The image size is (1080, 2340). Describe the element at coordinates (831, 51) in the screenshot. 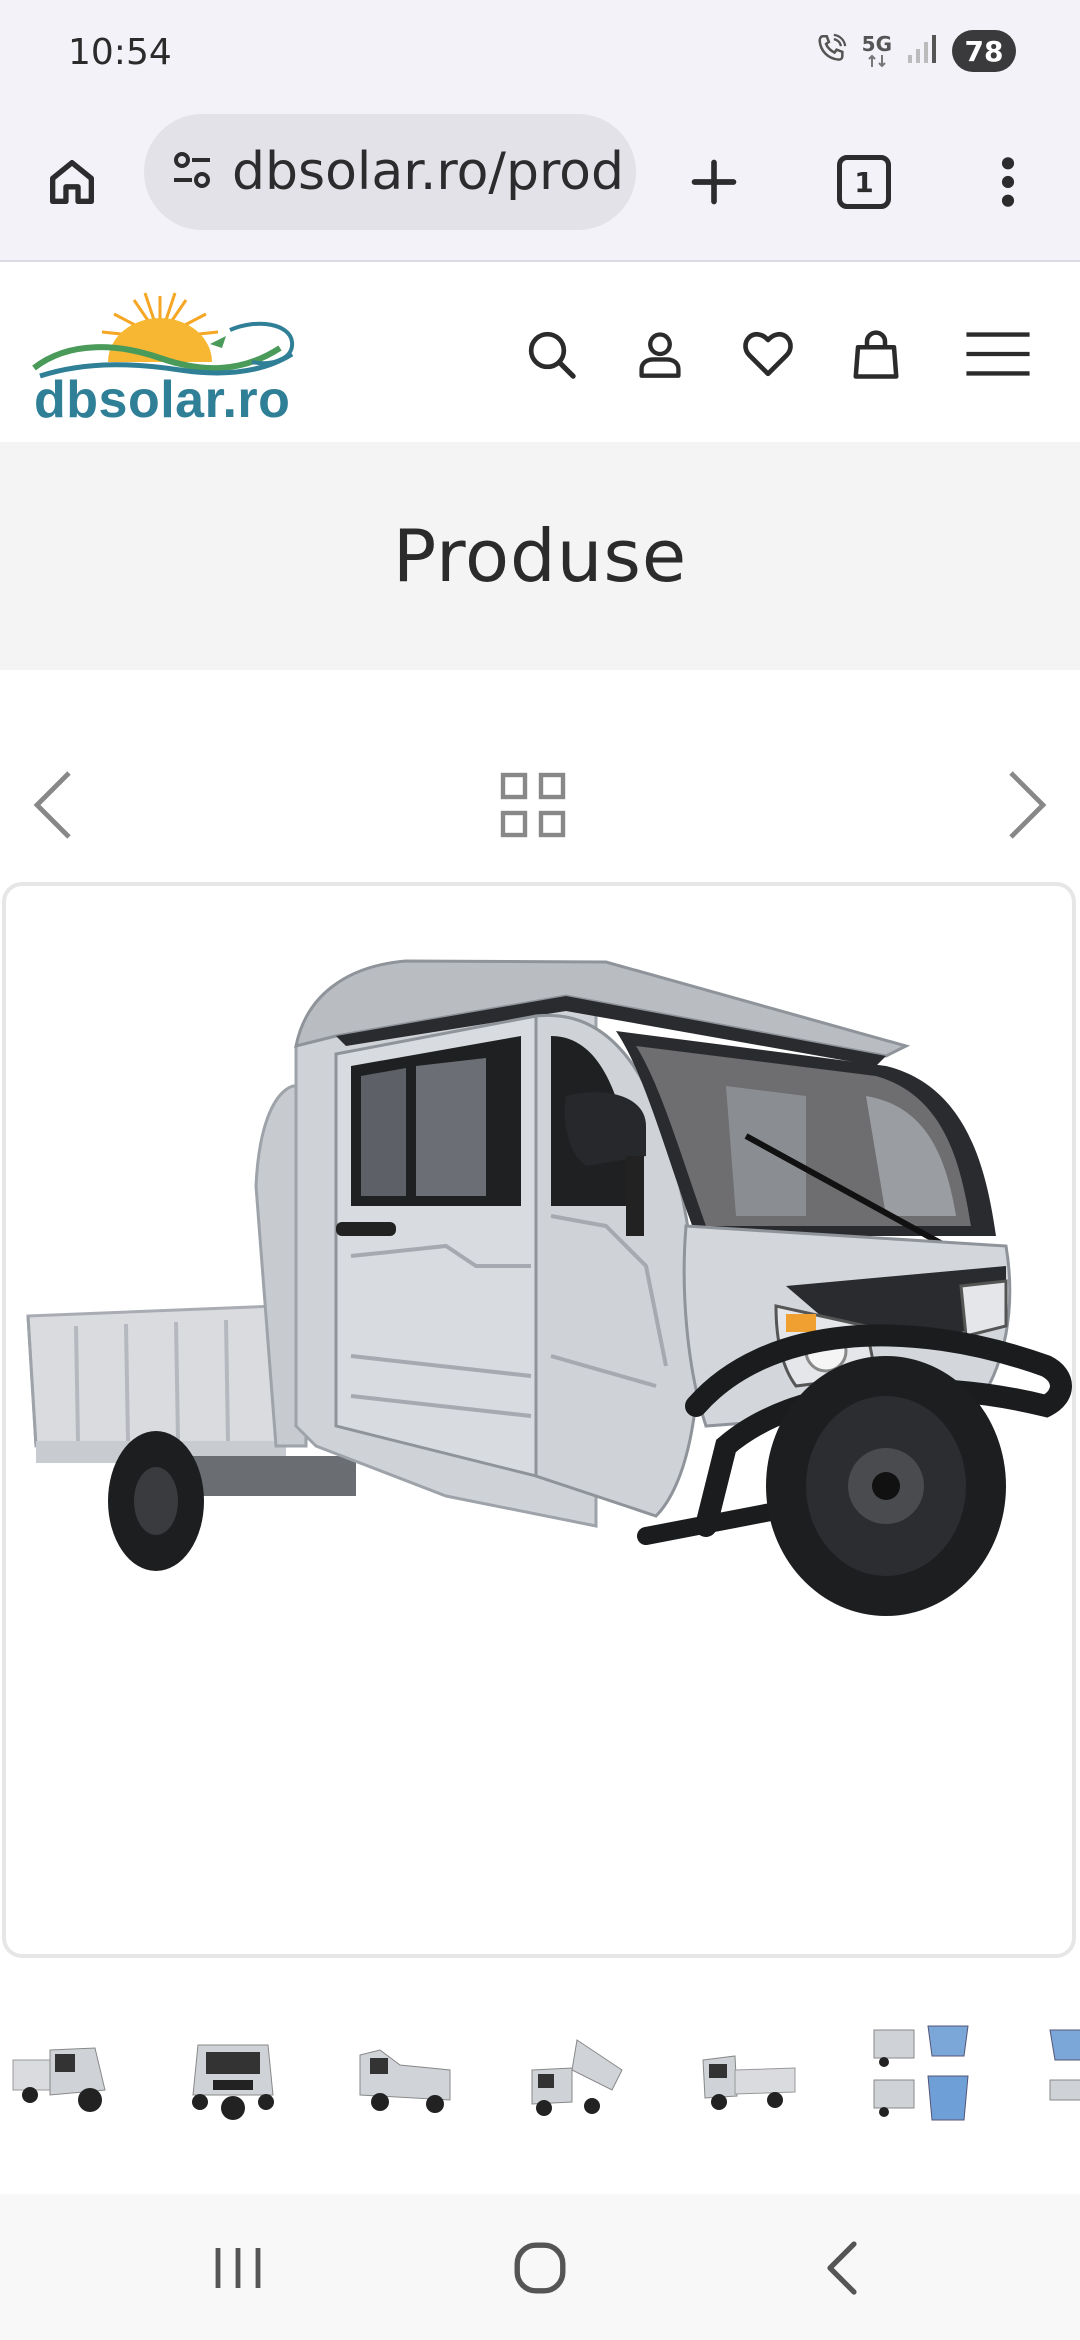

I see `wifi-calling-icon` at that location.